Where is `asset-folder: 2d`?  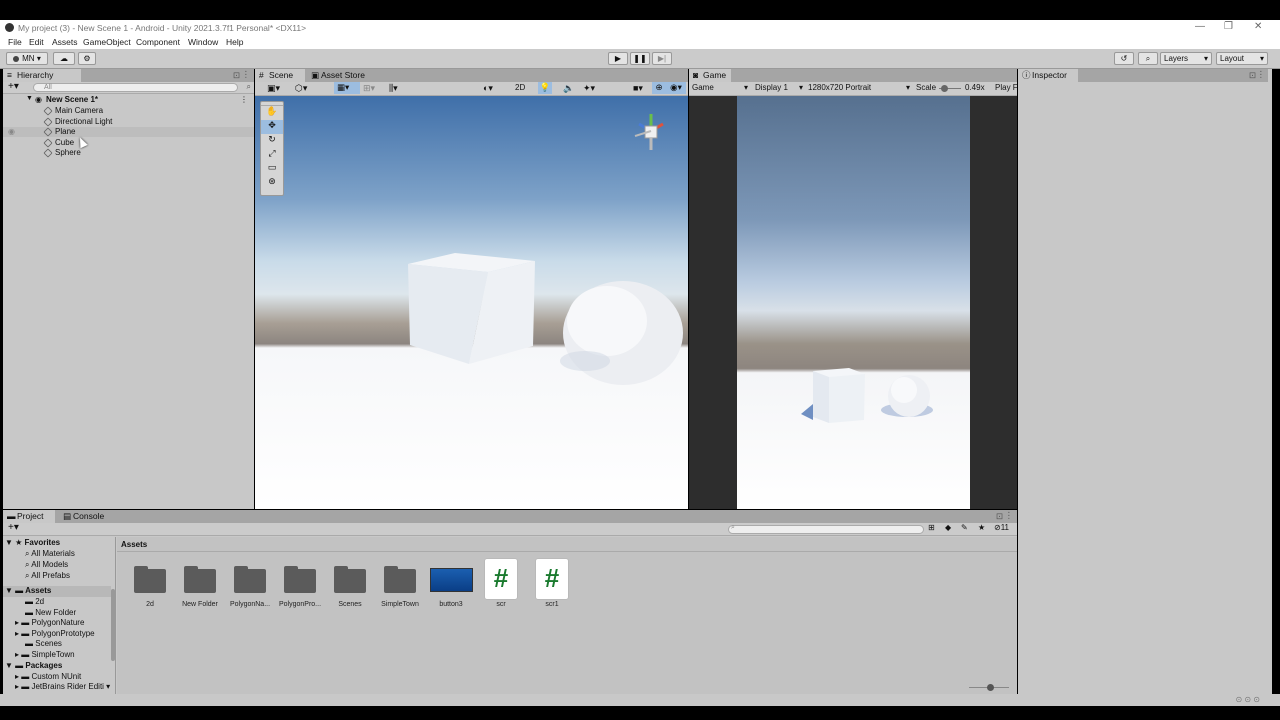 asset-folder: 2d is located at coordinates (150, 587).